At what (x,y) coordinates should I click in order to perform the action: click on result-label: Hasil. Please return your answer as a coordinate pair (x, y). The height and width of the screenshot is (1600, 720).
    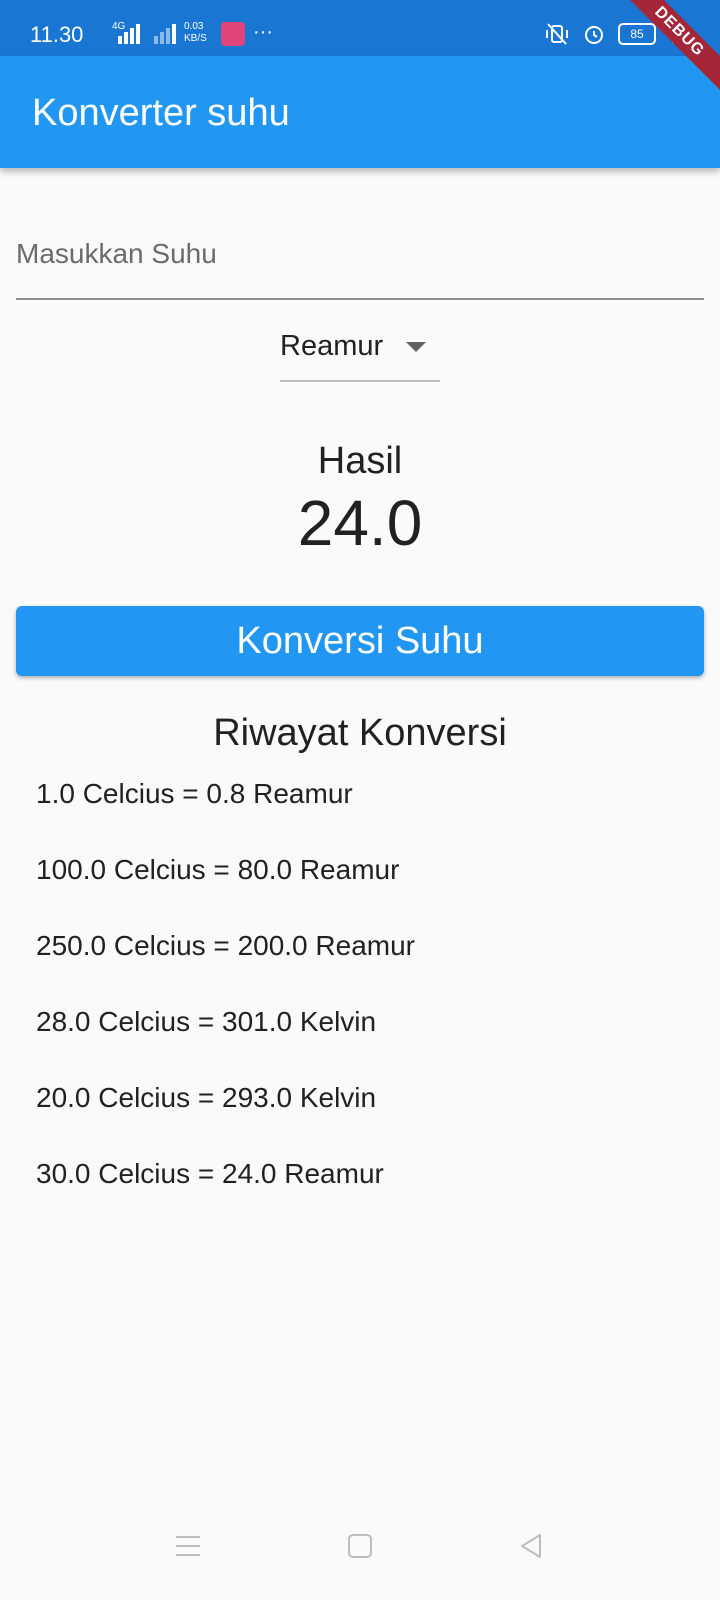
    Looking at the image, I should click on (360, 461).